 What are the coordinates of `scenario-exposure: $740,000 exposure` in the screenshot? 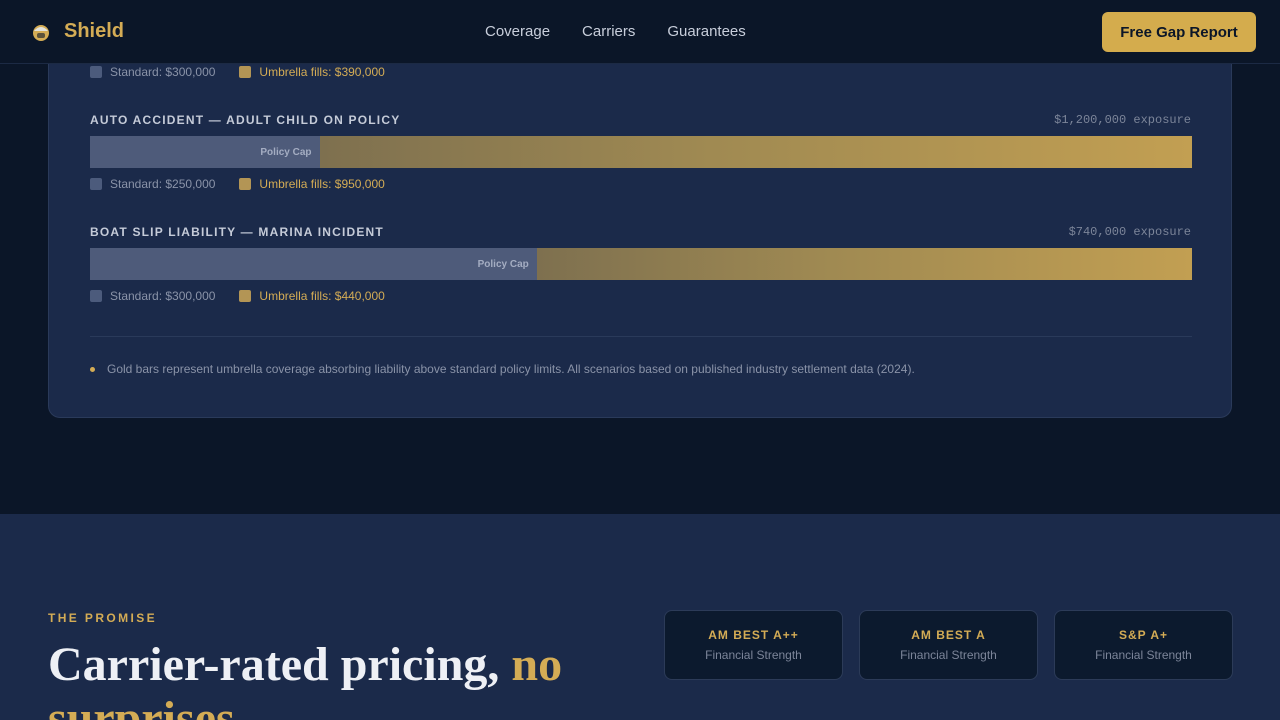 It's located at (1129, 232).